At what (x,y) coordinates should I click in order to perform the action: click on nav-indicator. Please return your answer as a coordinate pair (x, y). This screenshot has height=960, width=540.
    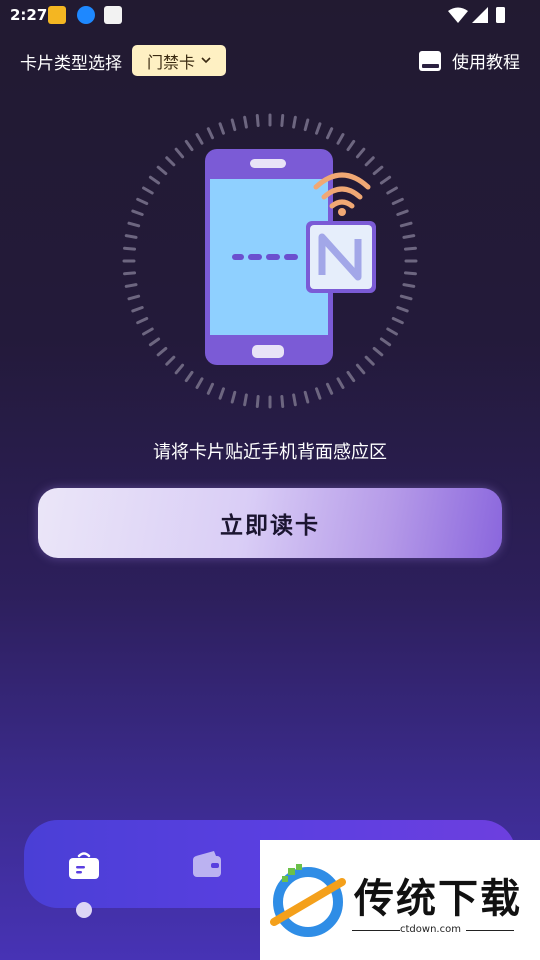
    Looking at the image, I should click on (84, 910).